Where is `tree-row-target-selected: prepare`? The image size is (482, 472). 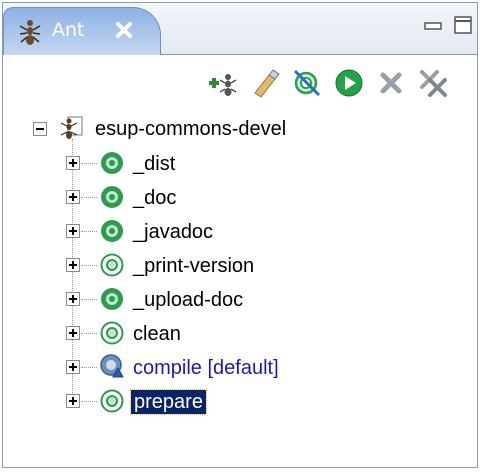 tree-row-target-selected: prepare is located at coordinates (240, 402).